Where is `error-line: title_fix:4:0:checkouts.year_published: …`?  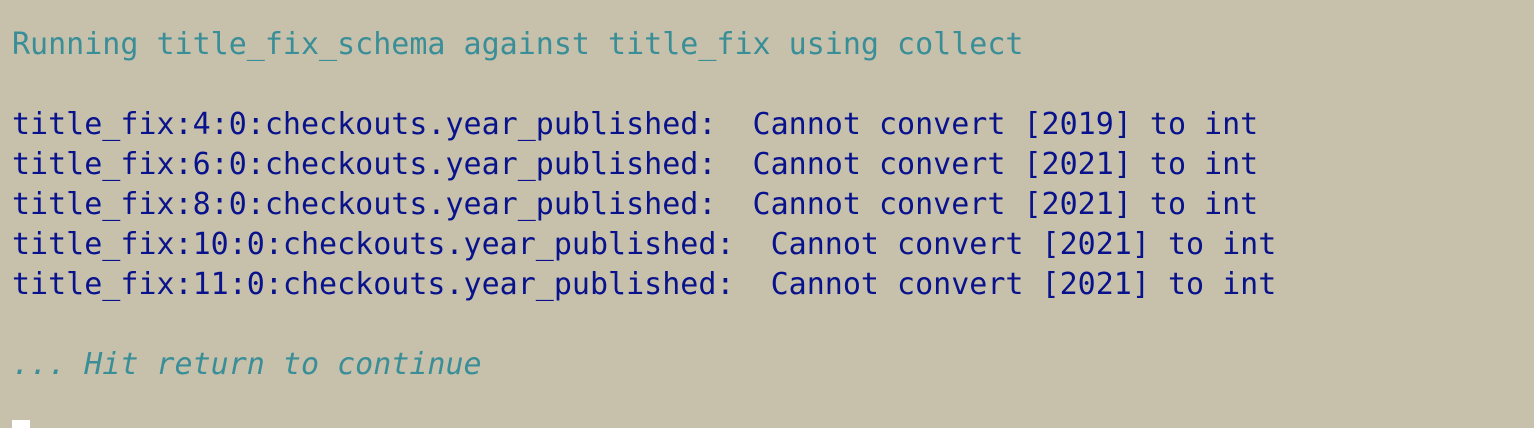
error-line: title_fix:4:0:checkouts.year_published: … is located at coordinates (635, 124).